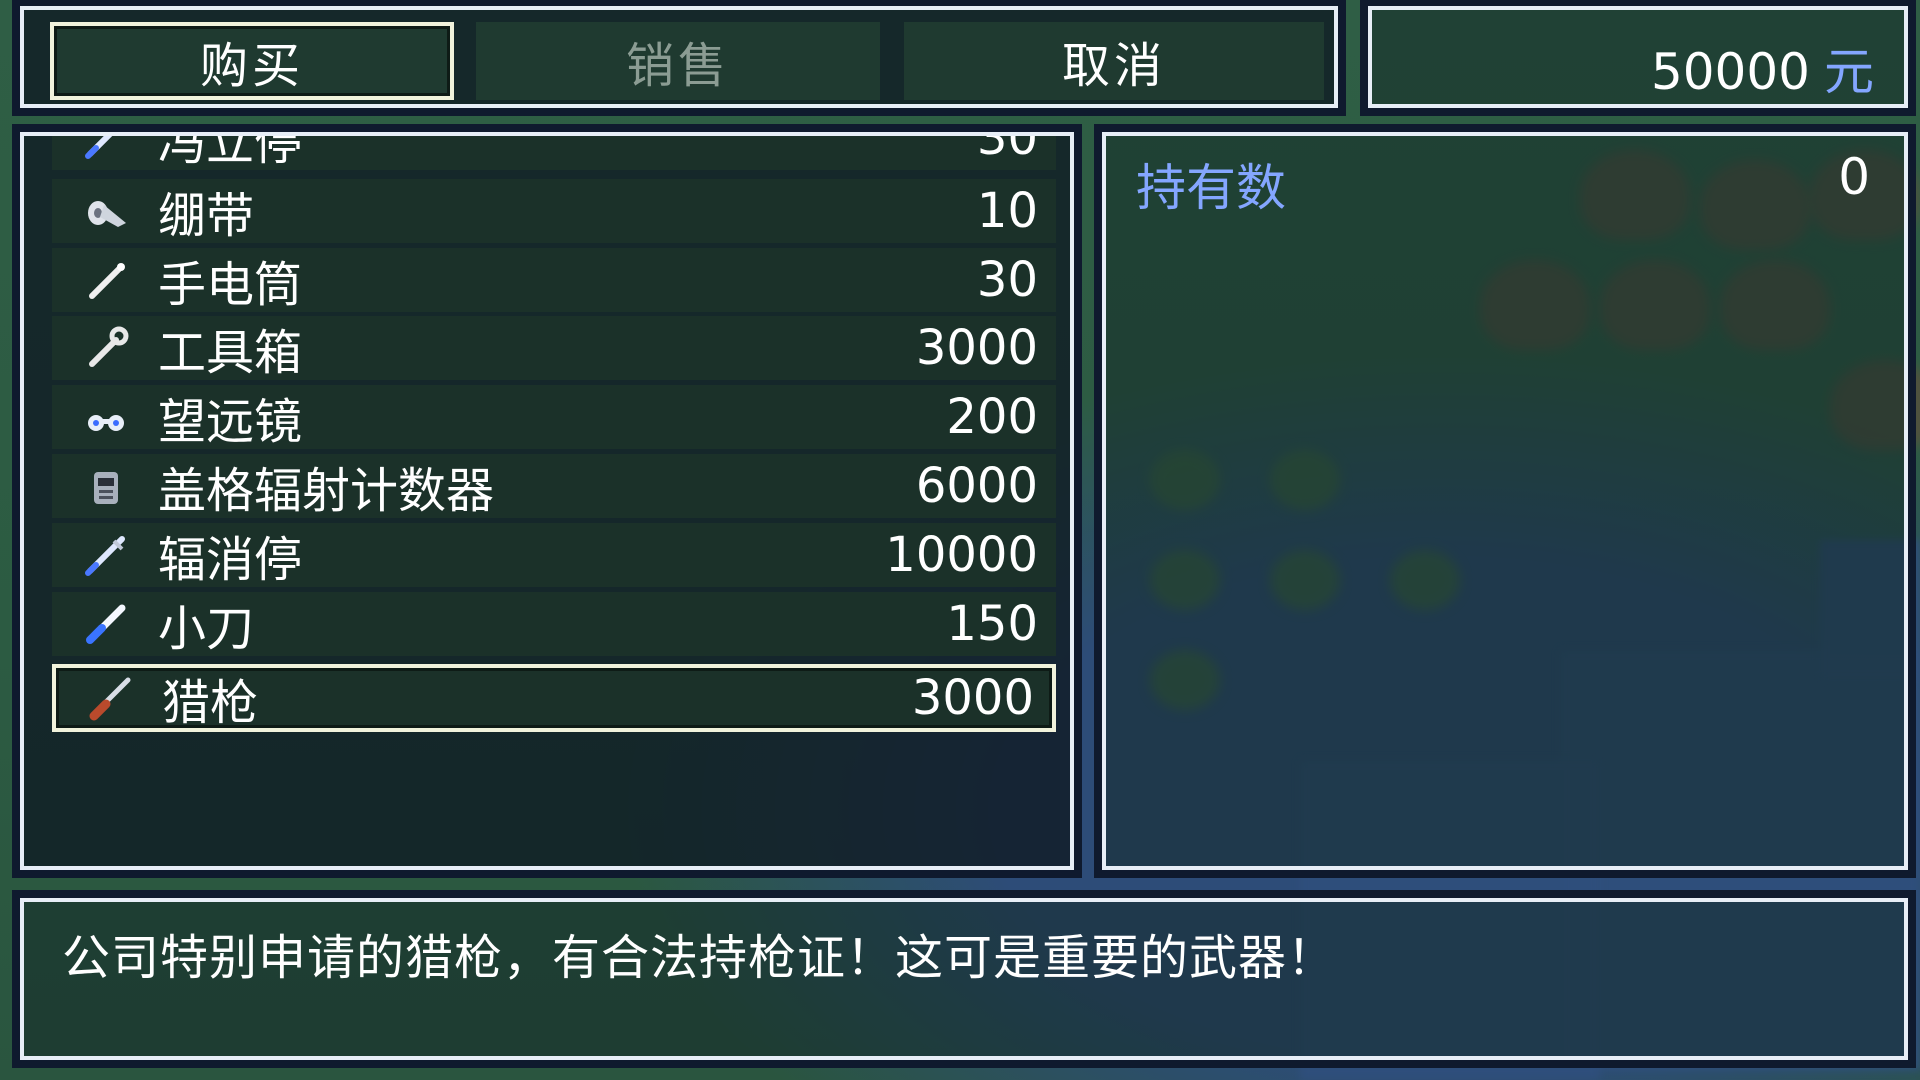 This screenshot has width=1920, height=1080. What do you see at coordinates (992, 623) in the screenshot?
I see `item-price: 150` at bounding box center [992, 623].